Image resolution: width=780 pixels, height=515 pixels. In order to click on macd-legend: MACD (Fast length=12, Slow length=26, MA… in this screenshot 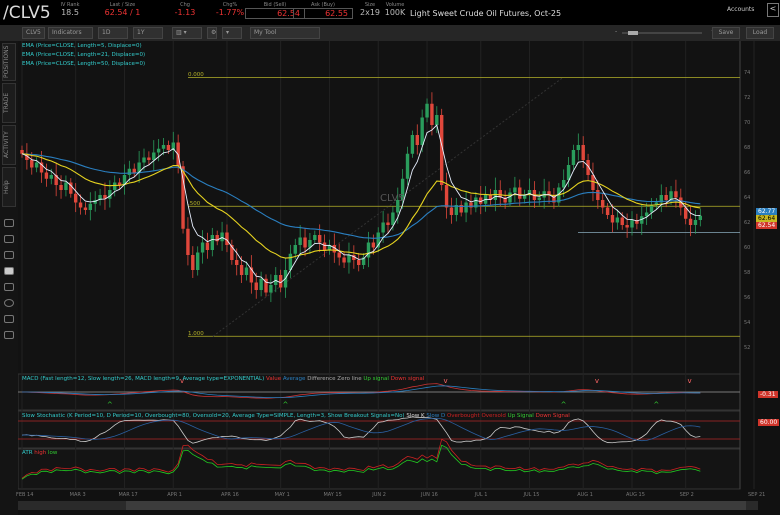, I will do `click(223, 379)`.